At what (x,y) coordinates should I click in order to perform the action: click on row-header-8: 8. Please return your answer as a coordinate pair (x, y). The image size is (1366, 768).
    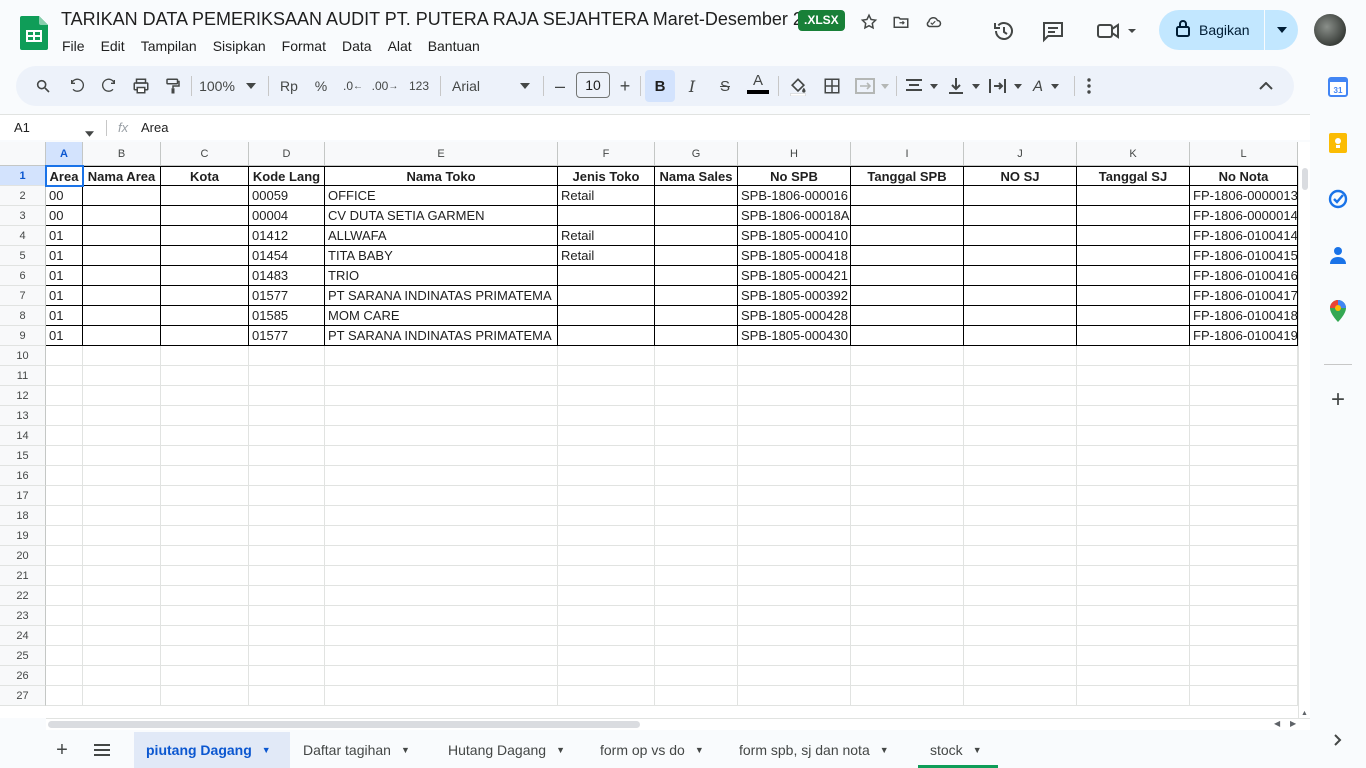
    Looking at the image, I should click on (23, 316).